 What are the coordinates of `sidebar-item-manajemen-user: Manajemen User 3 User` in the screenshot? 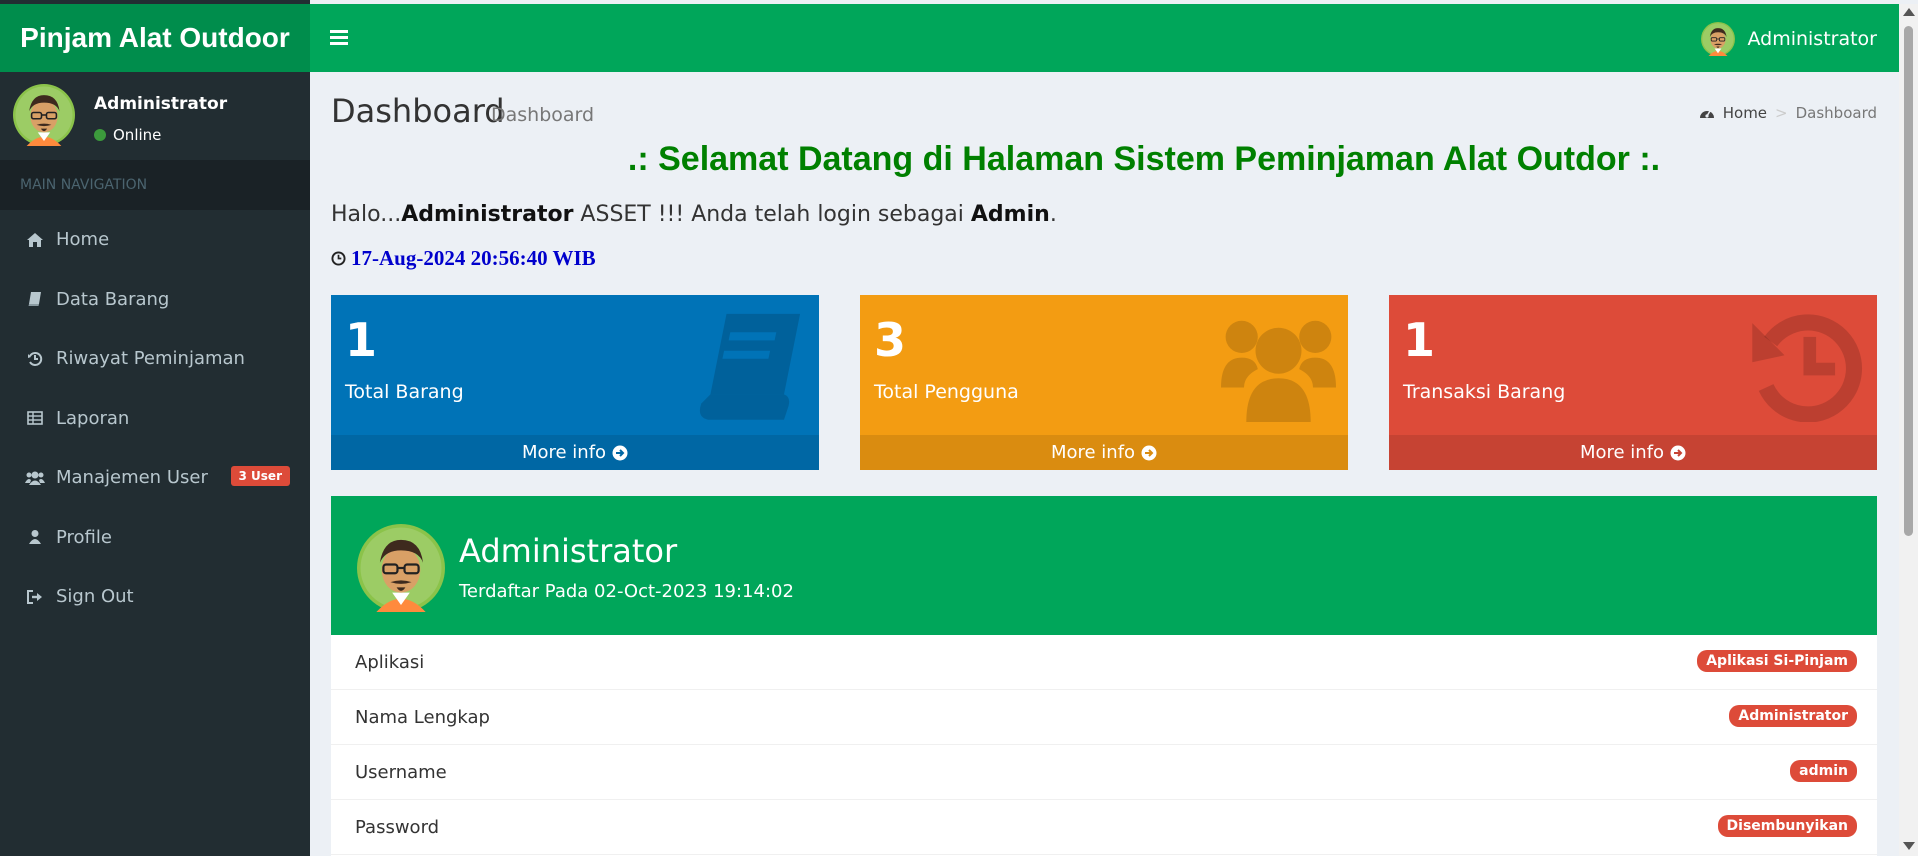 It's located at (155, 478).